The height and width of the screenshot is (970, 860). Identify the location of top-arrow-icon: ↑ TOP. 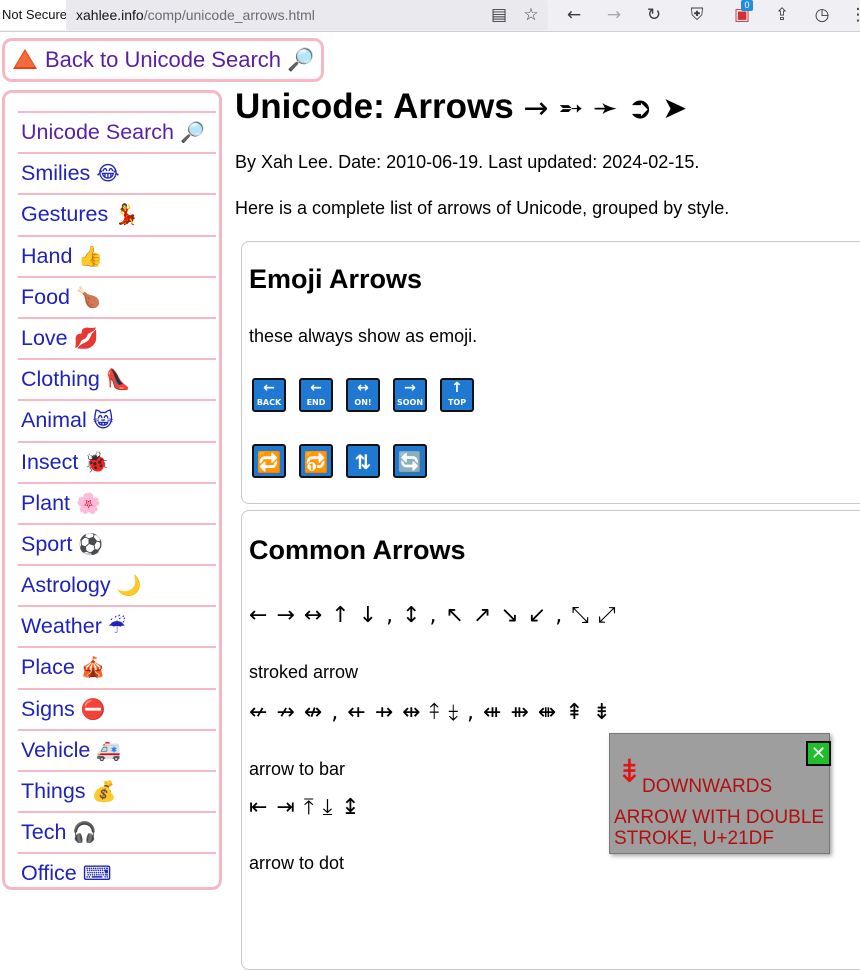
(457, 395).